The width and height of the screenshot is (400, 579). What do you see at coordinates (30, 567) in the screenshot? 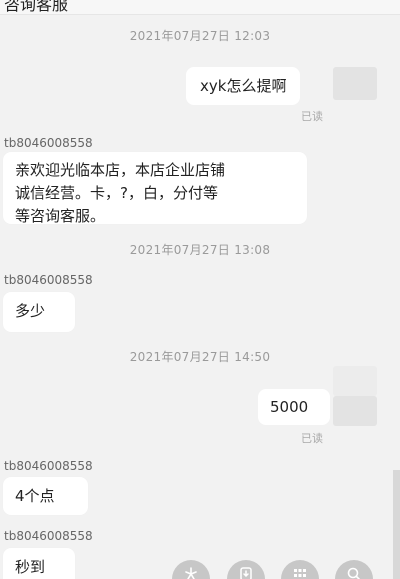
I see `message-text: 秒到` at bounding box center [30, 567].